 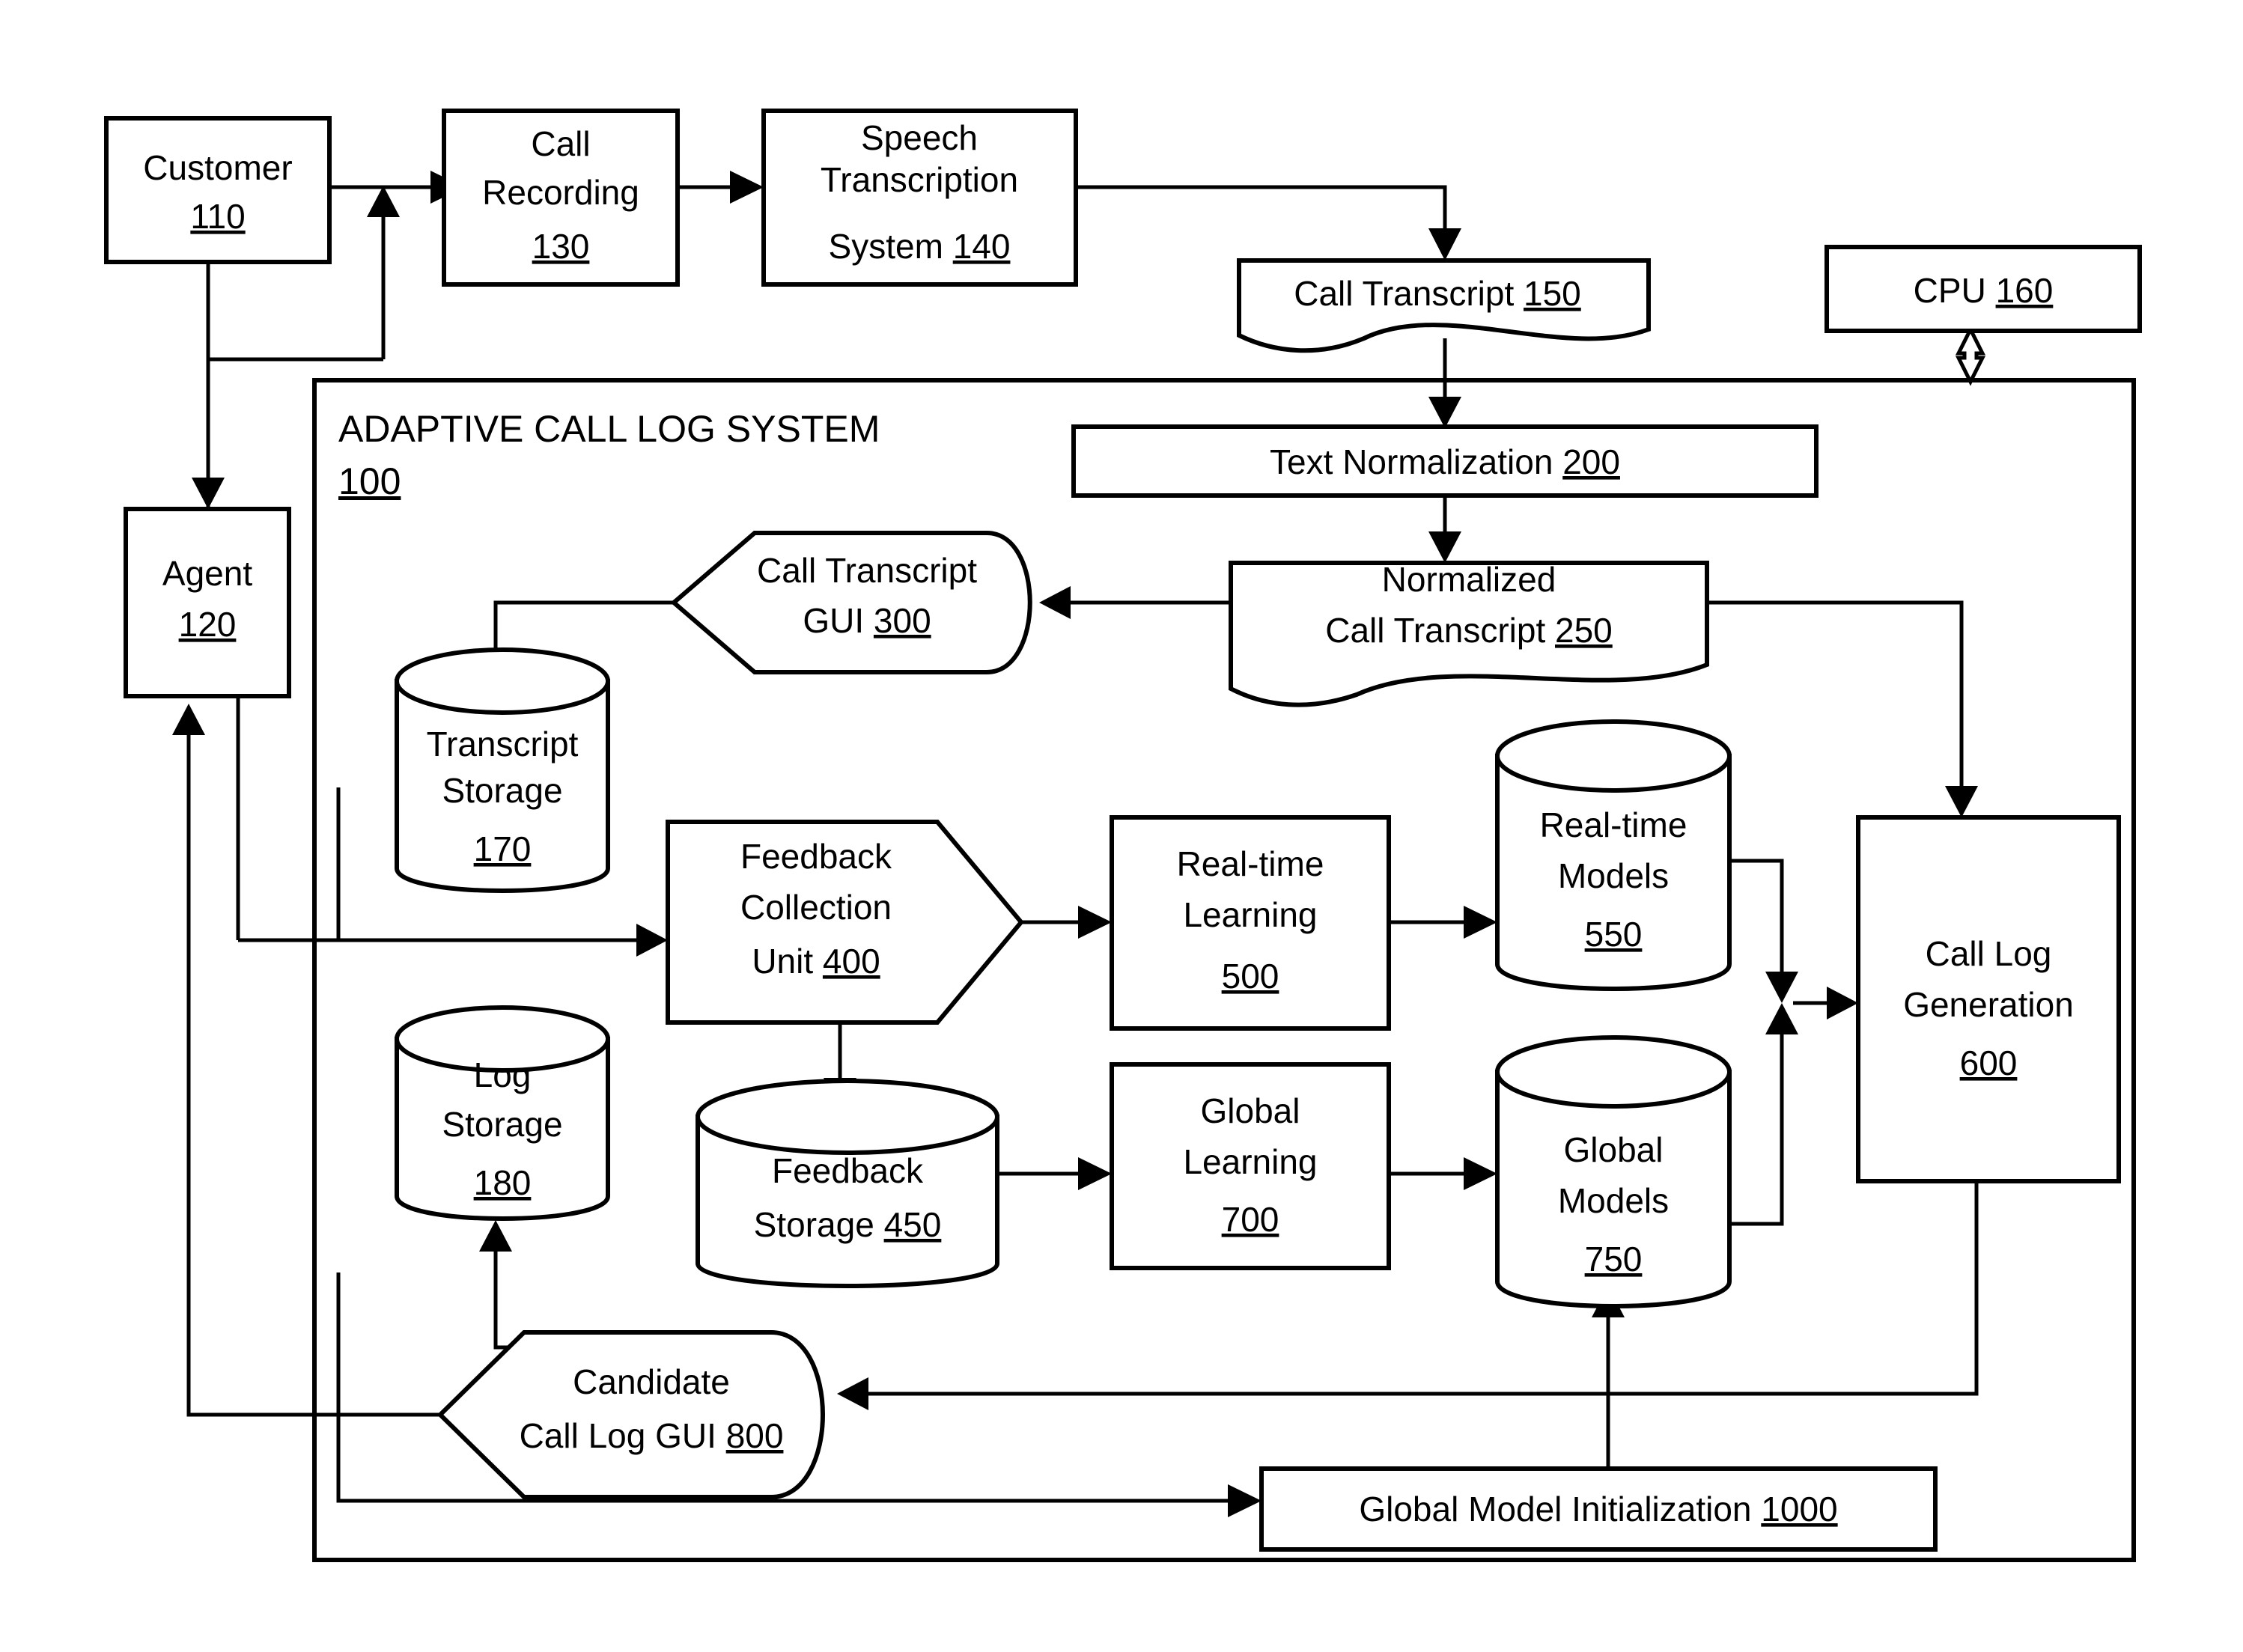 I want to click on arrowhead-to-log-storage, so click(x=496, y=1236).